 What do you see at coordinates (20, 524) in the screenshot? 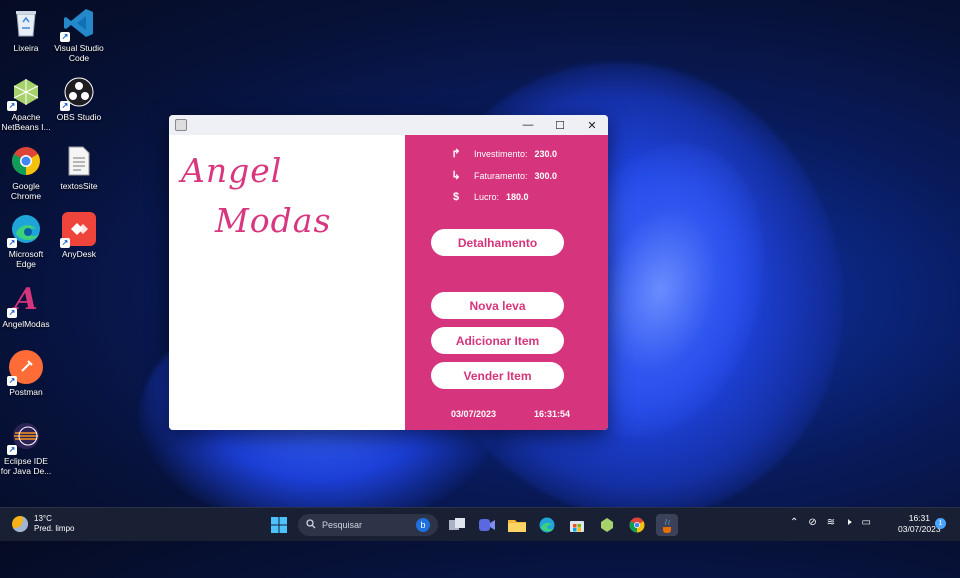
I see `weather-icon` at bounding box center [20, 524].